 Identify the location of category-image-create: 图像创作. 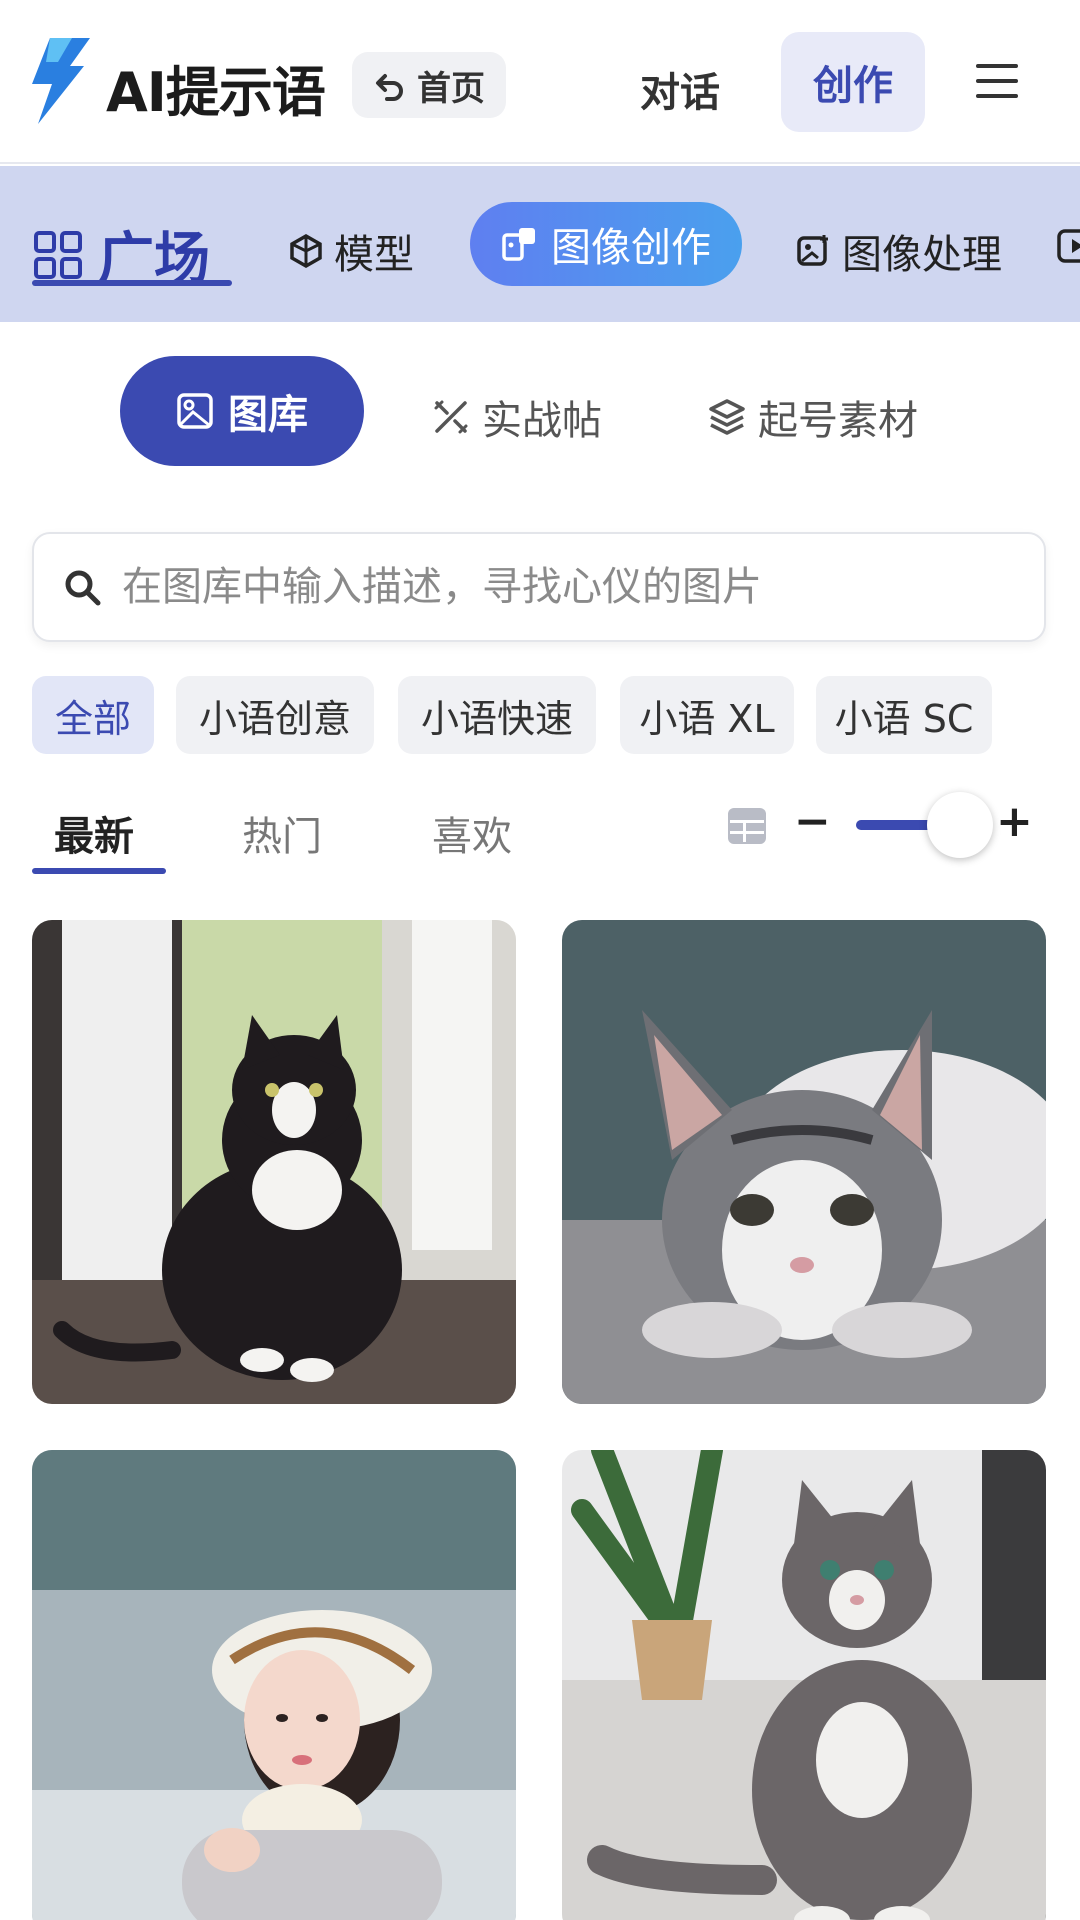
(606, 244).